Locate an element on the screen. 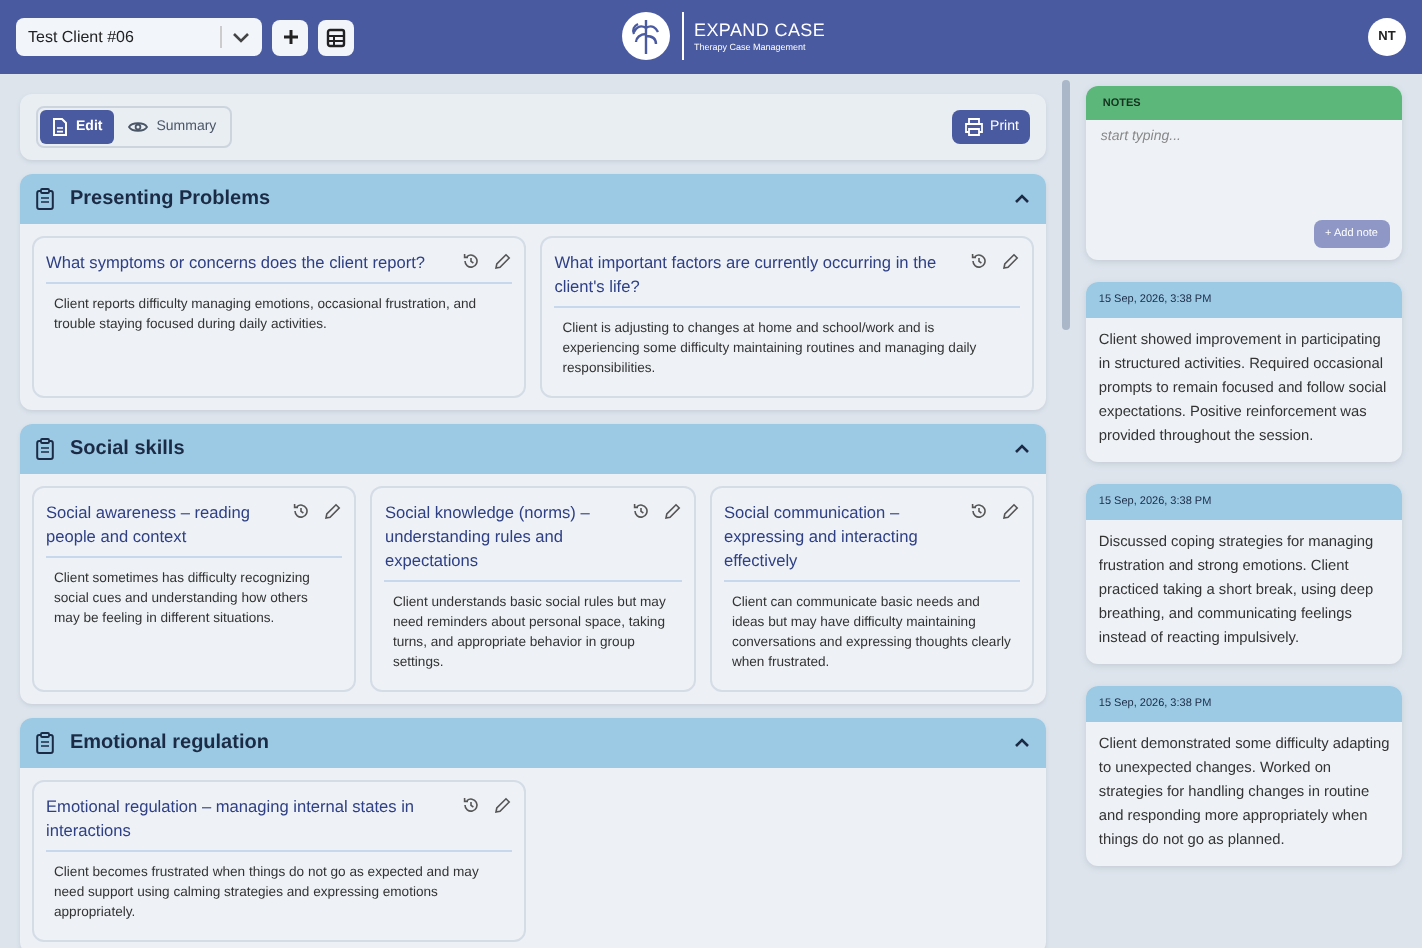  printer-icon is located at coordinates (974, 127).